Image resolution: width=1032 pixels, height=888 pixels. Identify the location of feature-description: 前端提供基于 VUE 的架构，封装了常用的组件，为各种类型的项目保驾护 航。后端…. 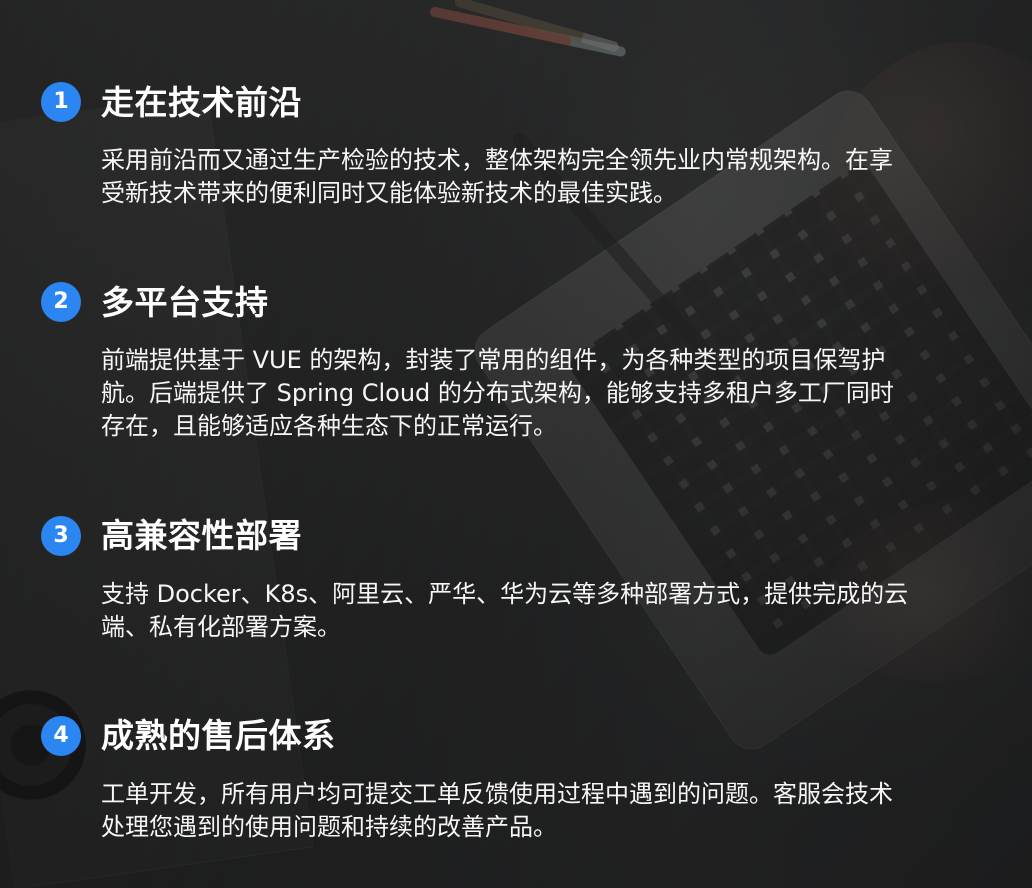
(497, 393).